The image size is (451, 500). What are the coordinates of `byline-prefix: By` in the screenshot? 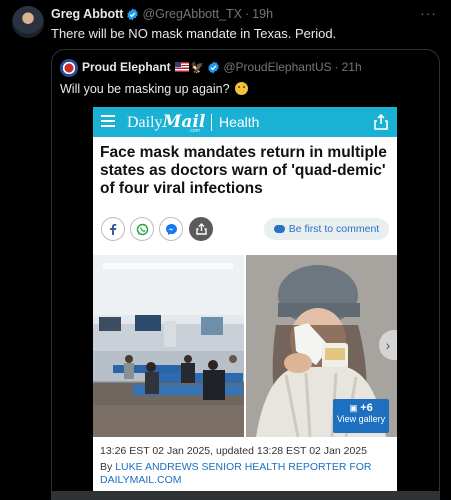 It's located at (106, 467).